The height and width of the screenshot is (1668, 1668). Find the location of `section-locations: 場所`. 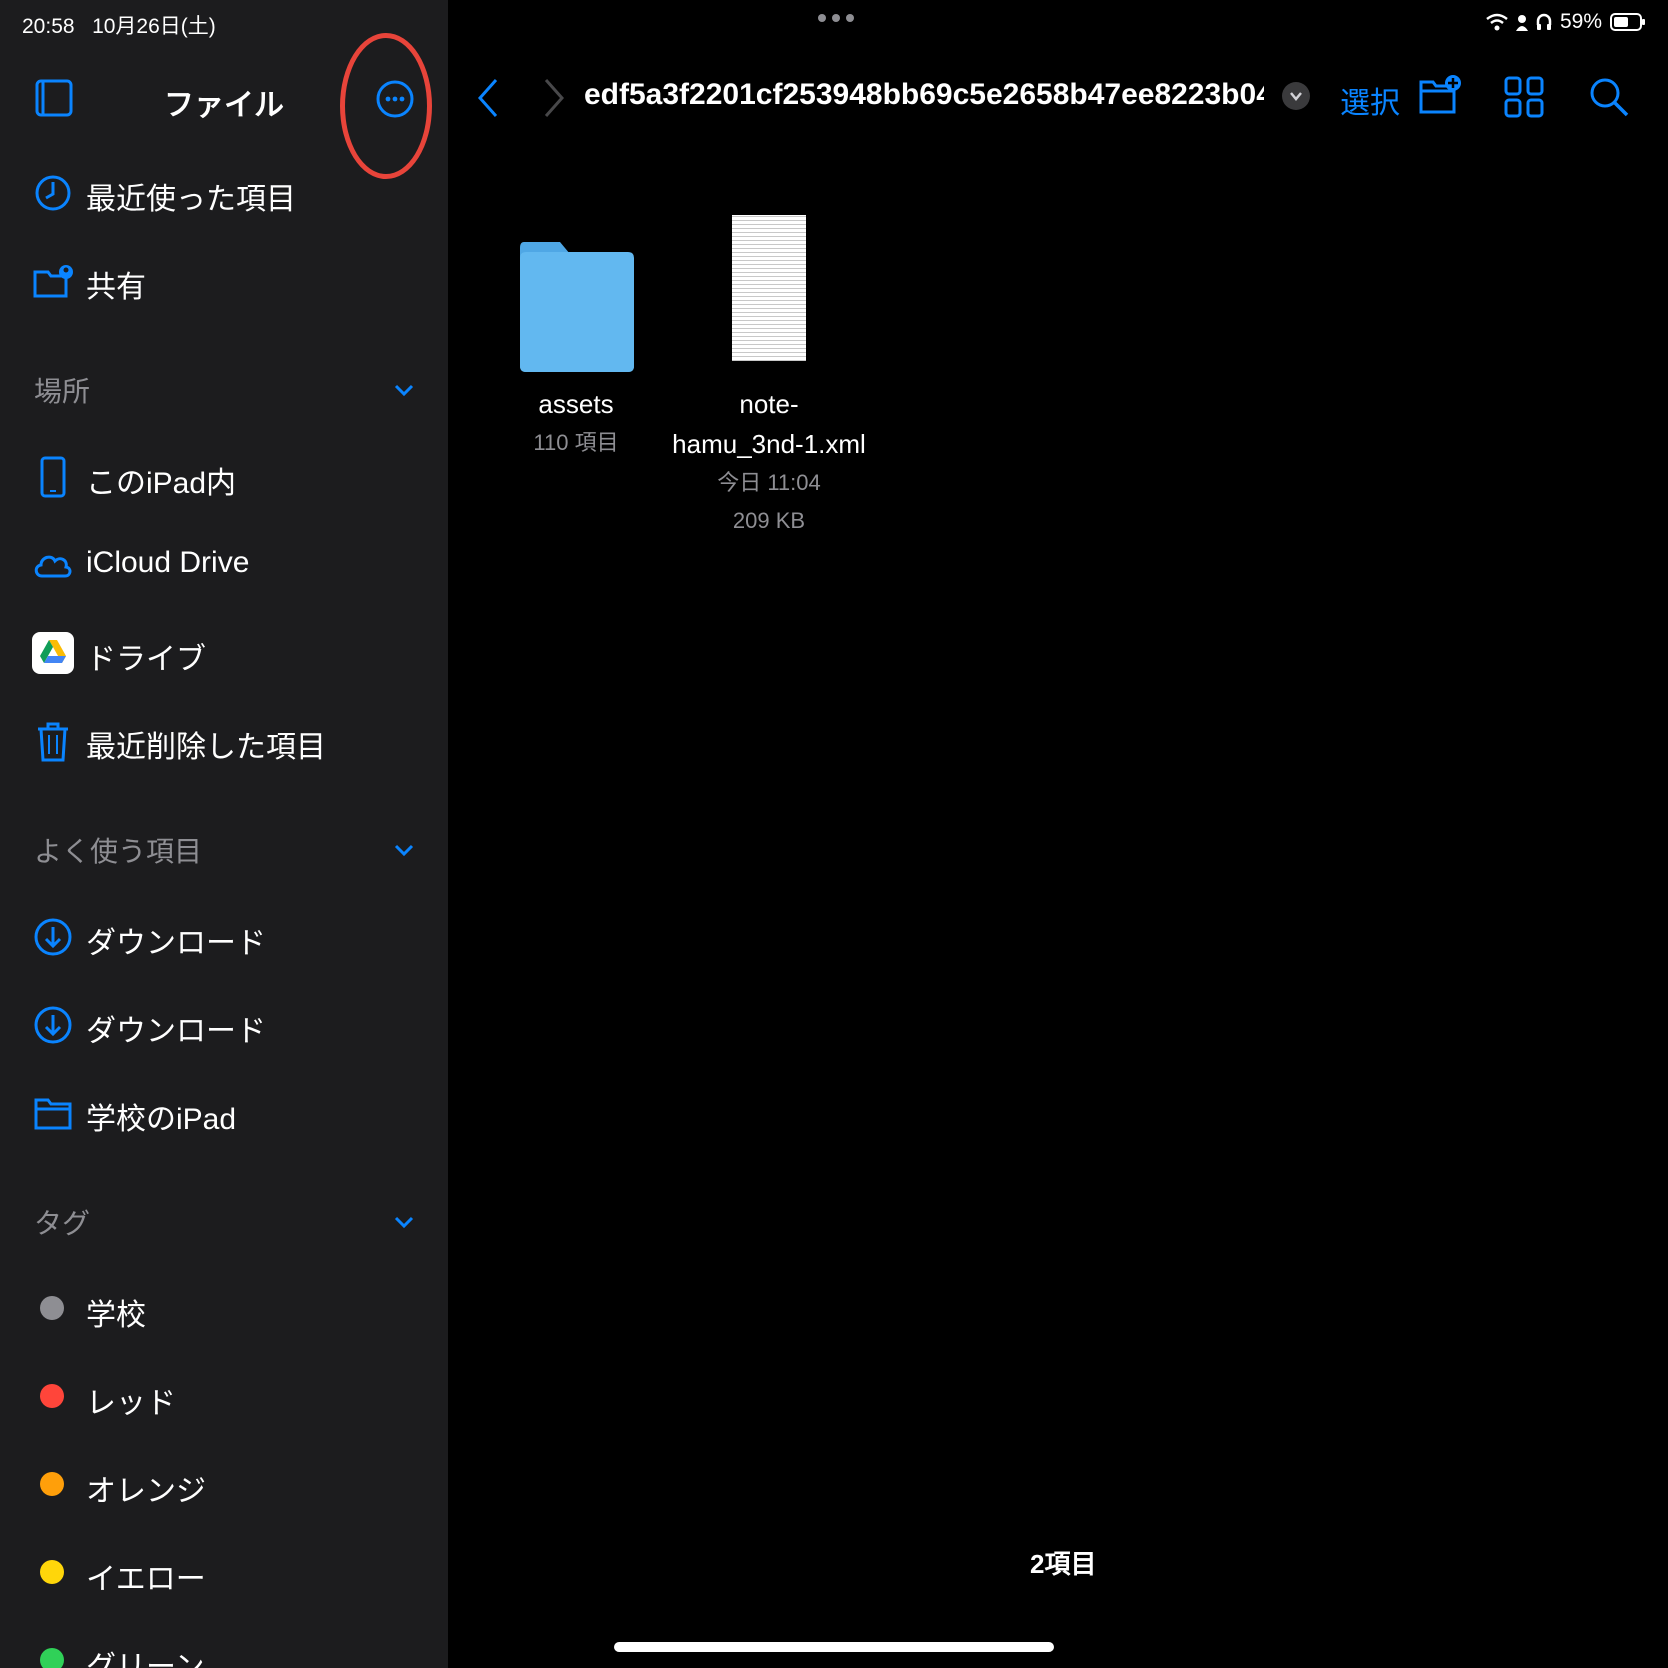

section-locations: 場所 is located at coordinates (62, 391).